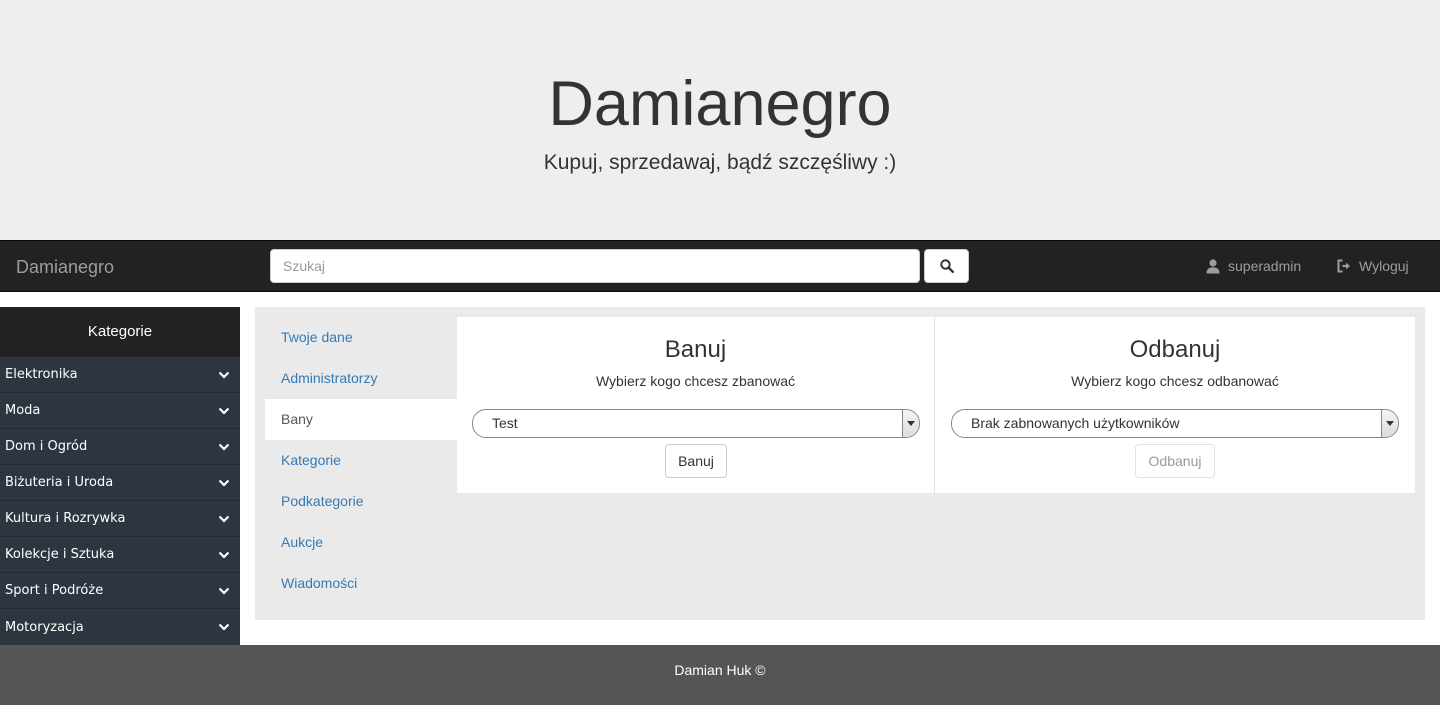 The image size is (1440, 719). I want to click on username-label: superadmin, so click(1265, 266).